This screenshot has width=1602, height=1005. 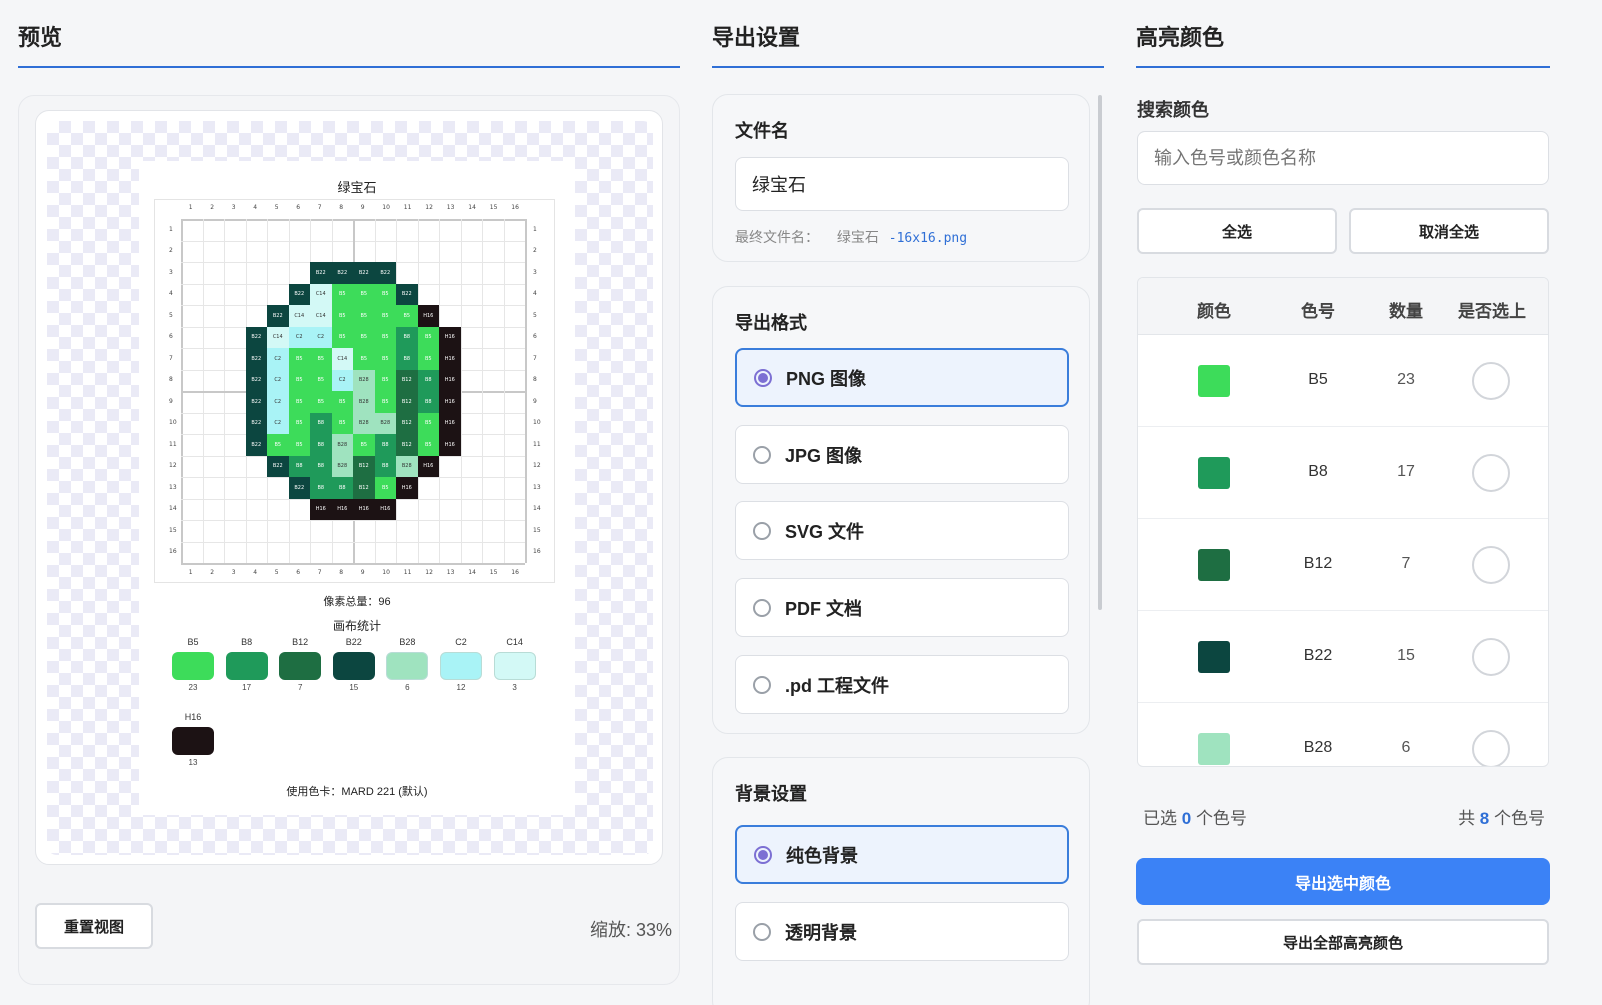 I want to click on settings-scrollbar, so click(x=1100, y=352).